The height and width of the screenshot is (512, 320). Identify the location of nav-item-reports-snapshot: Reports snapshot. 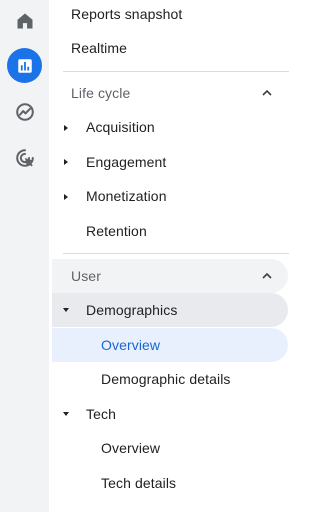
(126, 15).